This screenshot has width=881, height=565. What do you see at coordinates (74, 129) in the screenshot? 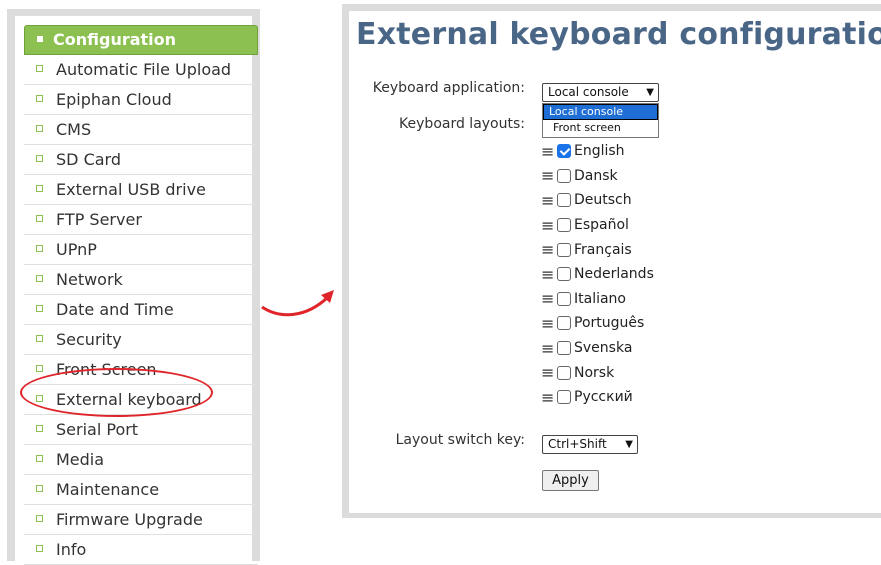
I see `sidebar-item-label: CMS` at bounding box center [74, 129].